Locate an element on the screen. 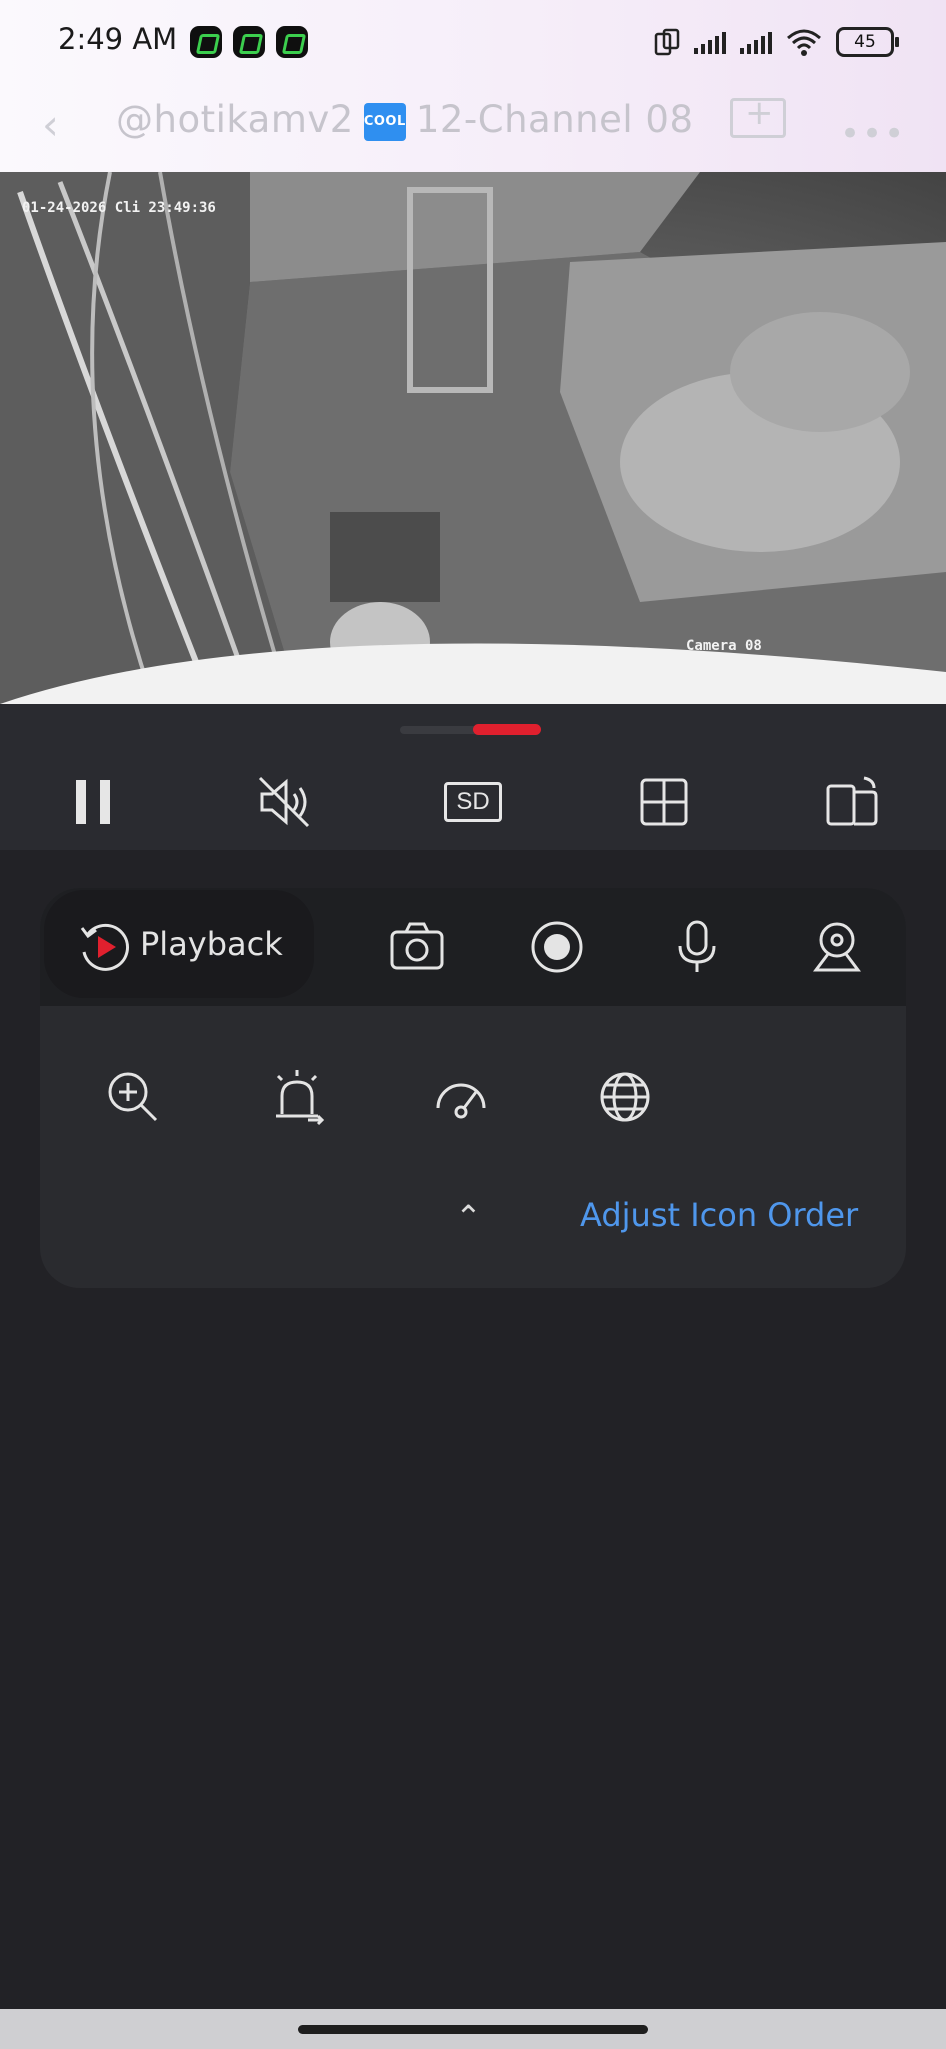  playback-label: Playback is located at coordinates (211, 944).